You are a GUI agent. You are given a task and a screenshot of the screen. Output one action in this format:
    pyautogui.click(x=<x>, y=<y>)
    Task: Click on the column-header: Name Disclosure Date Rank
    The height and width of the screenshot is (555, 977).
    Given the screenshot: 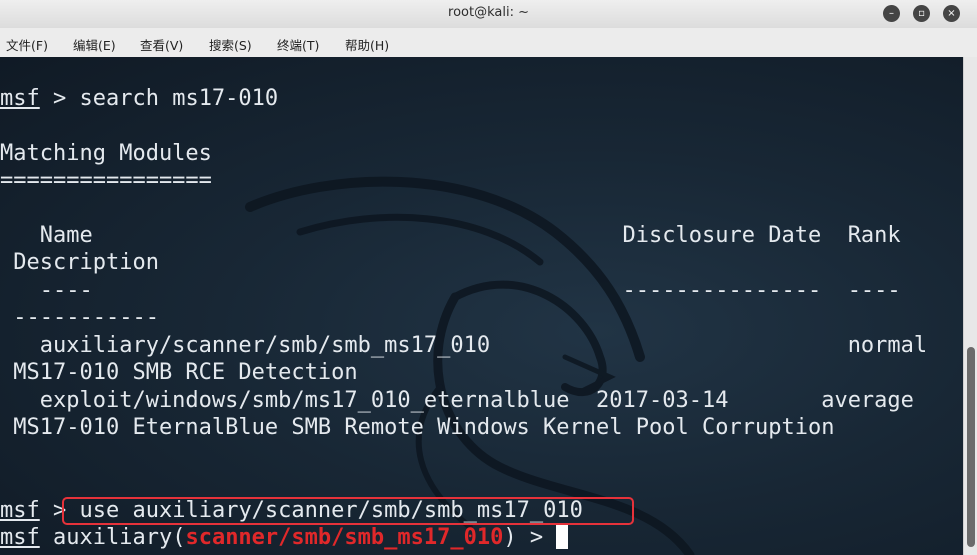 What is the action you would take?
    pyautogui.click(x=450, y=235)
    